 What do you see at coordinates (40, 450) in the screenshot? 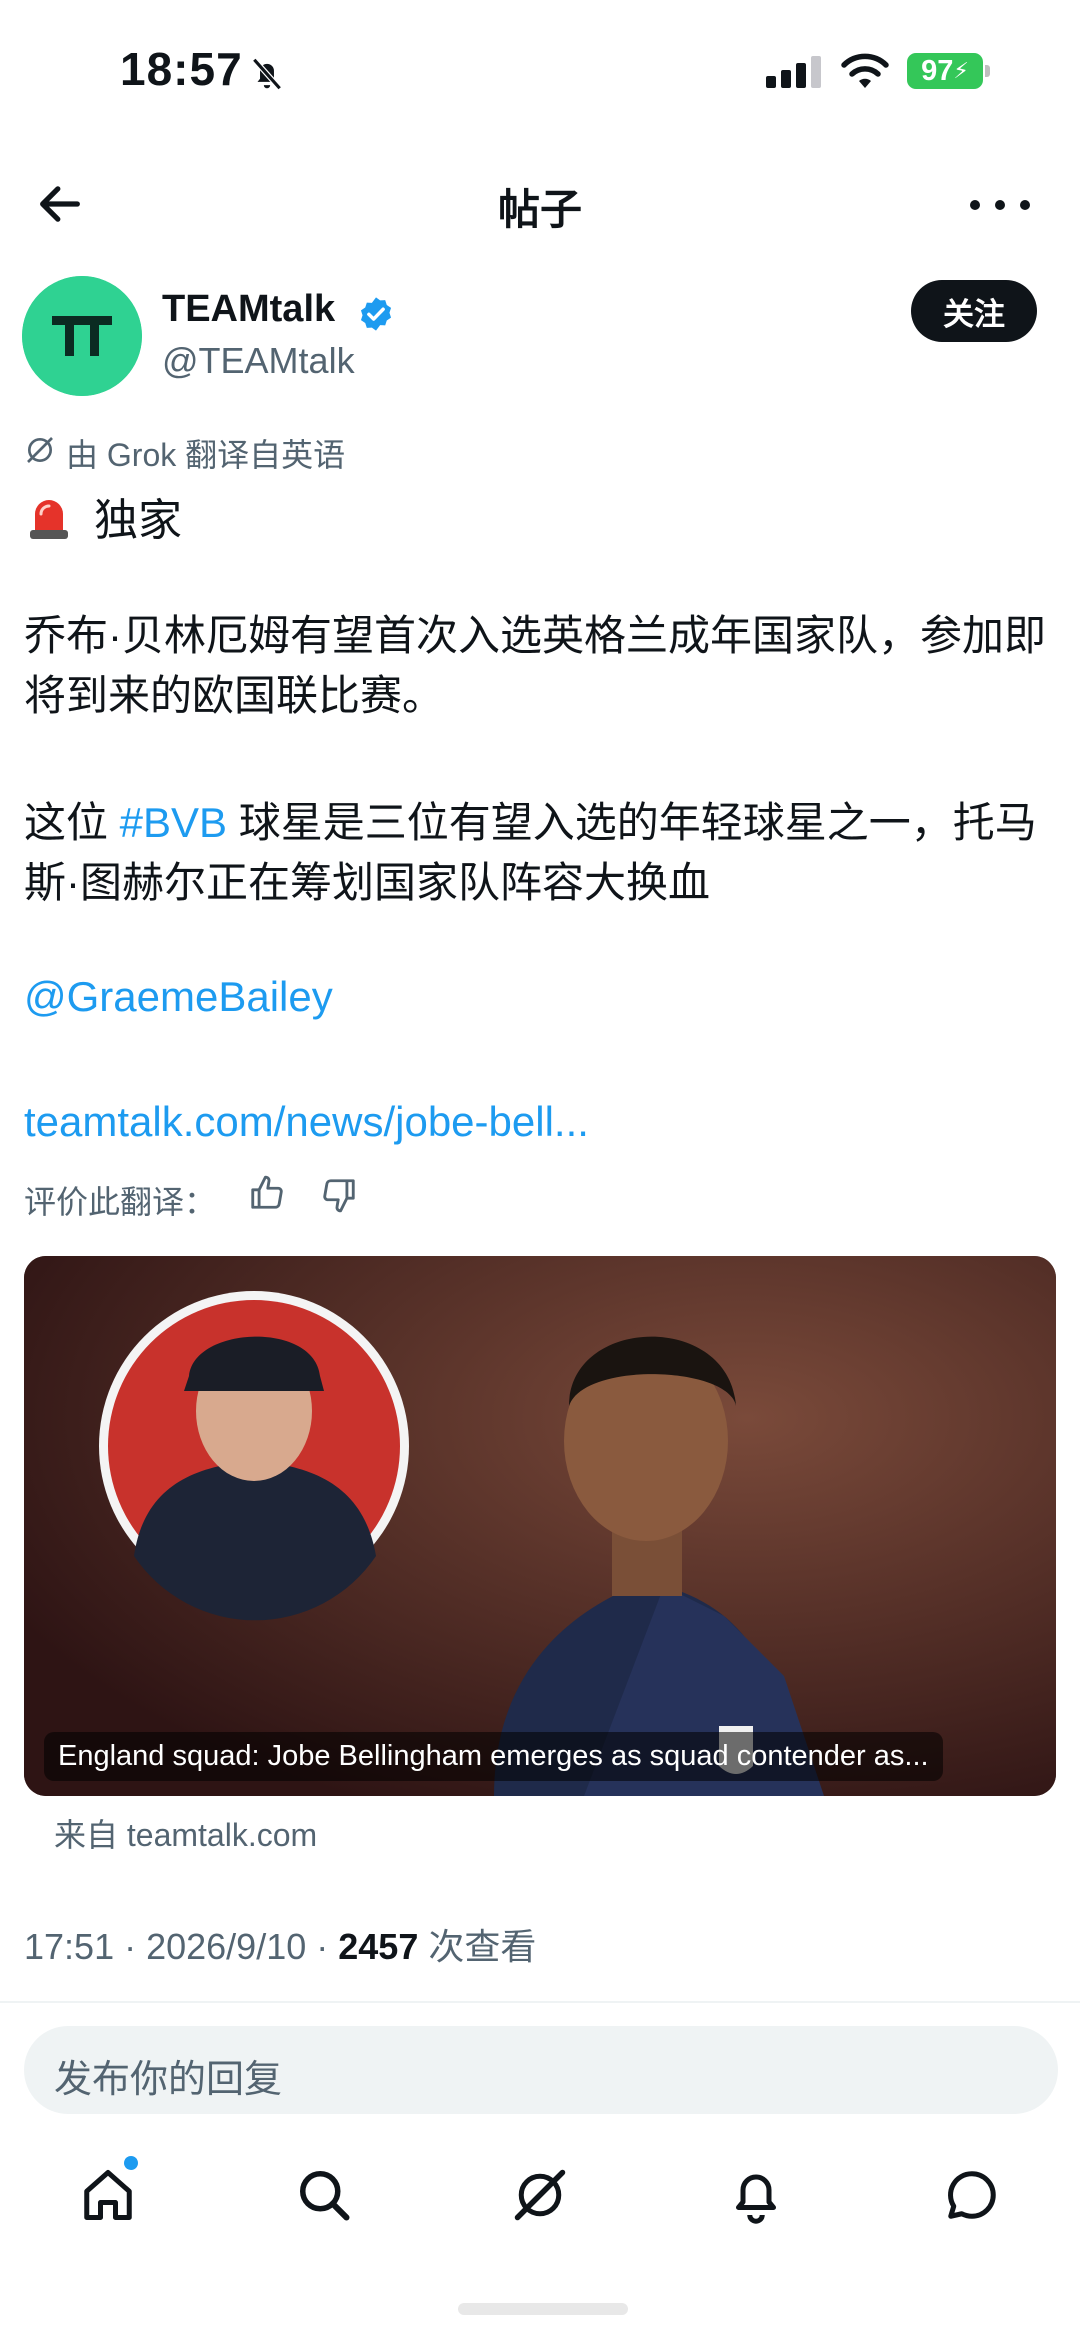
I see `grok-icon` at bounding box center [40, 450].